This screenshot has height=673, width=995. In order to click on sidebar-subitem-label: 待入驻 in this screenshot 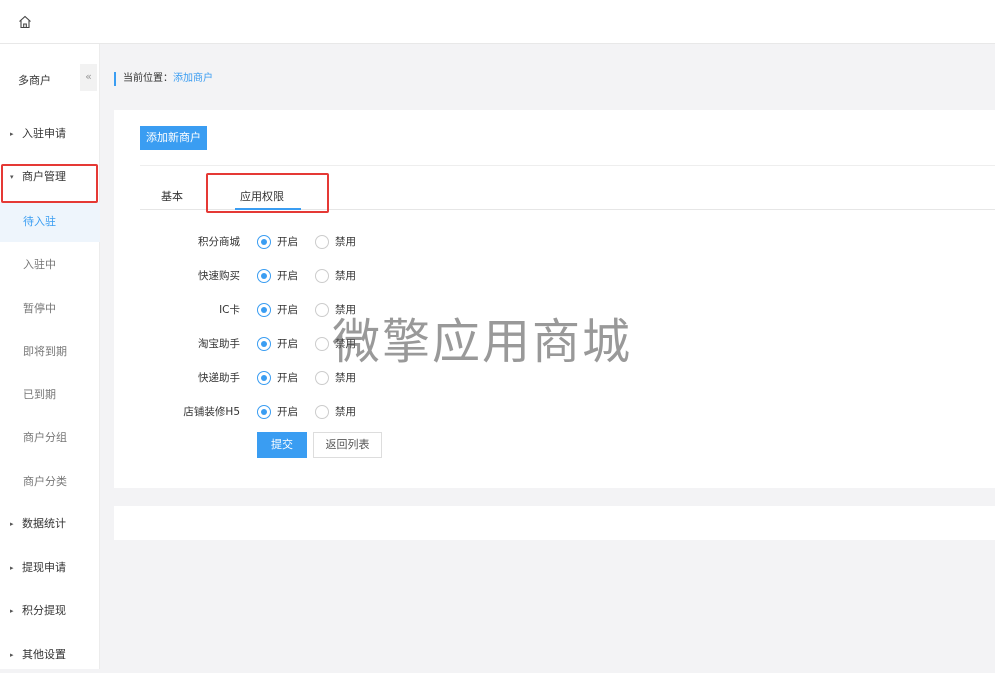, I will do `click(39, 221)`.